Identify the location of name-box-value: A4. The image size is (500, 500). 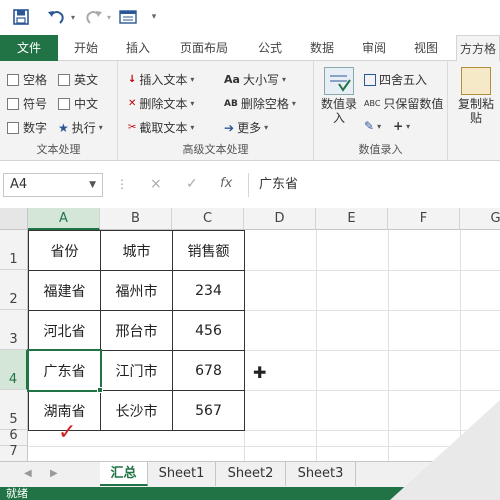
(19, 184).